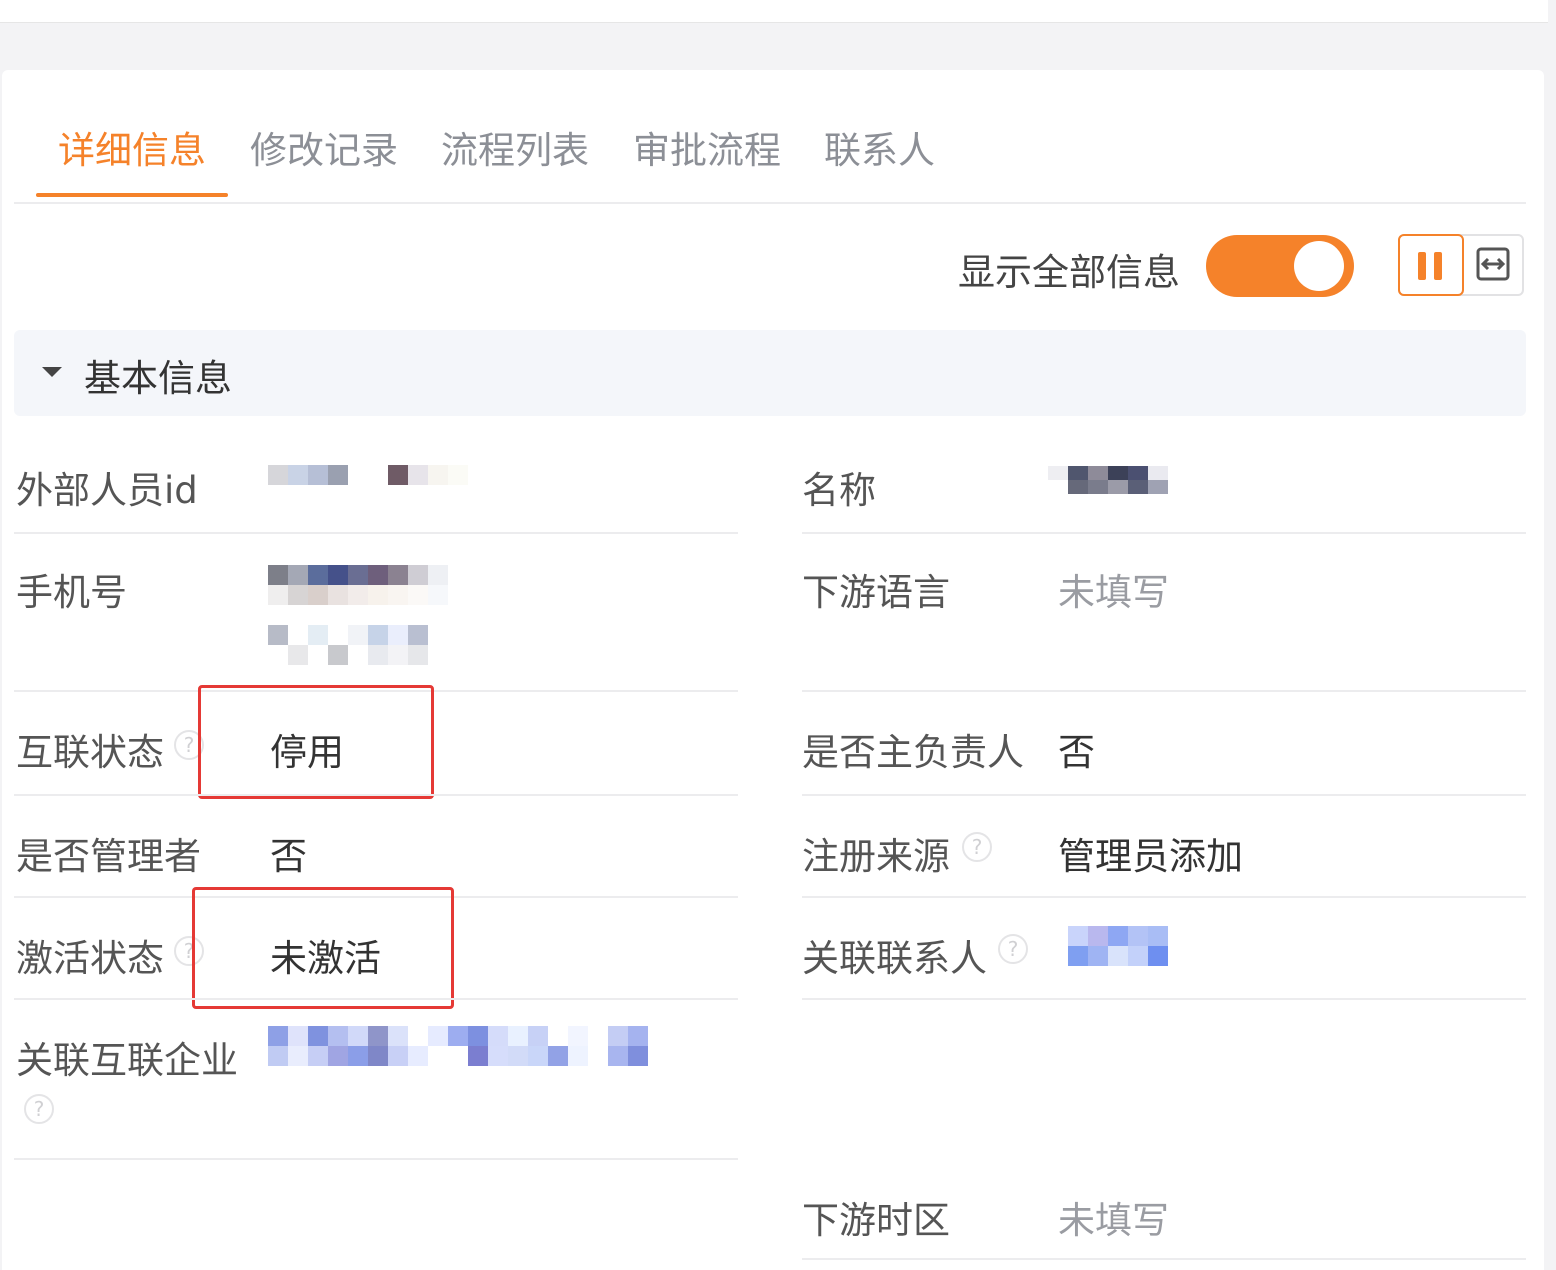 This screenshot has height=1270, width=1556. I want to click on field-label-linked-enterprise: 关联互联企业, so click(127, 1060).